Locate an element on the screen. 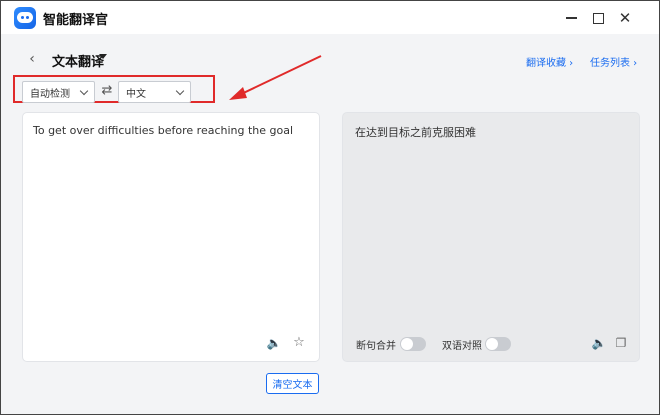 Image resolution: width=660 pixels, height=415 pixels. target-language-value: 中文 is located at coordinates (136, 94).